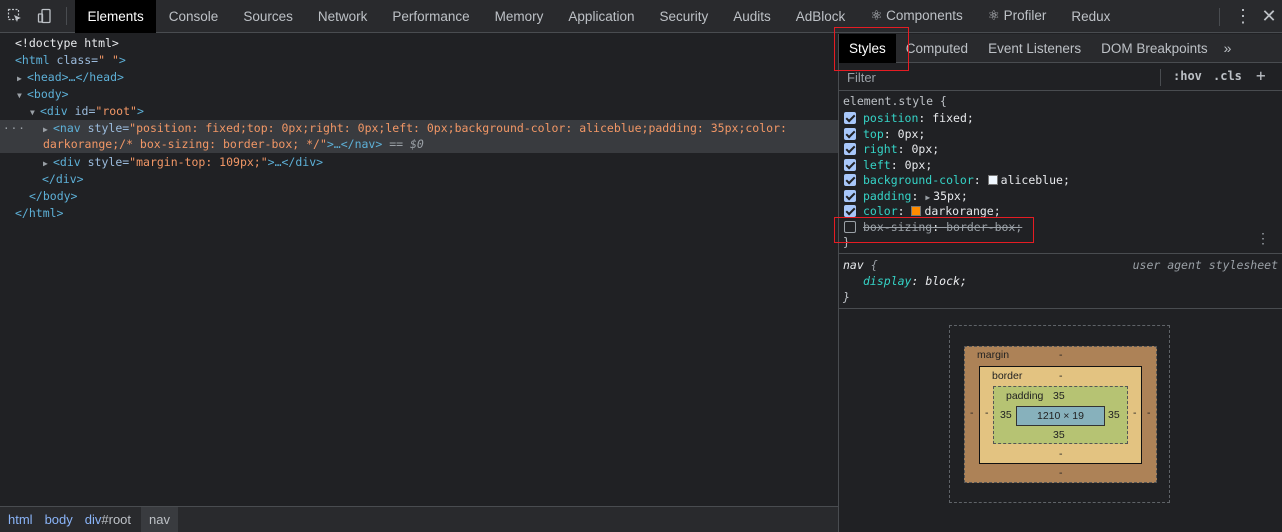  I want to click on filter-divider, so click(1160, 77).